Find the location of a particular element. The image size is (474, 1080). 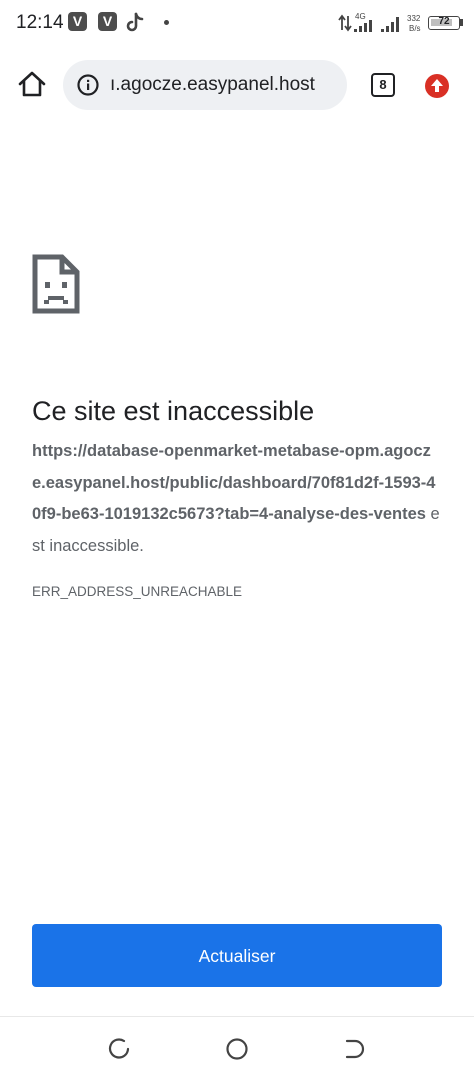

signal-strength-icon is located at coordinates (363, 26).